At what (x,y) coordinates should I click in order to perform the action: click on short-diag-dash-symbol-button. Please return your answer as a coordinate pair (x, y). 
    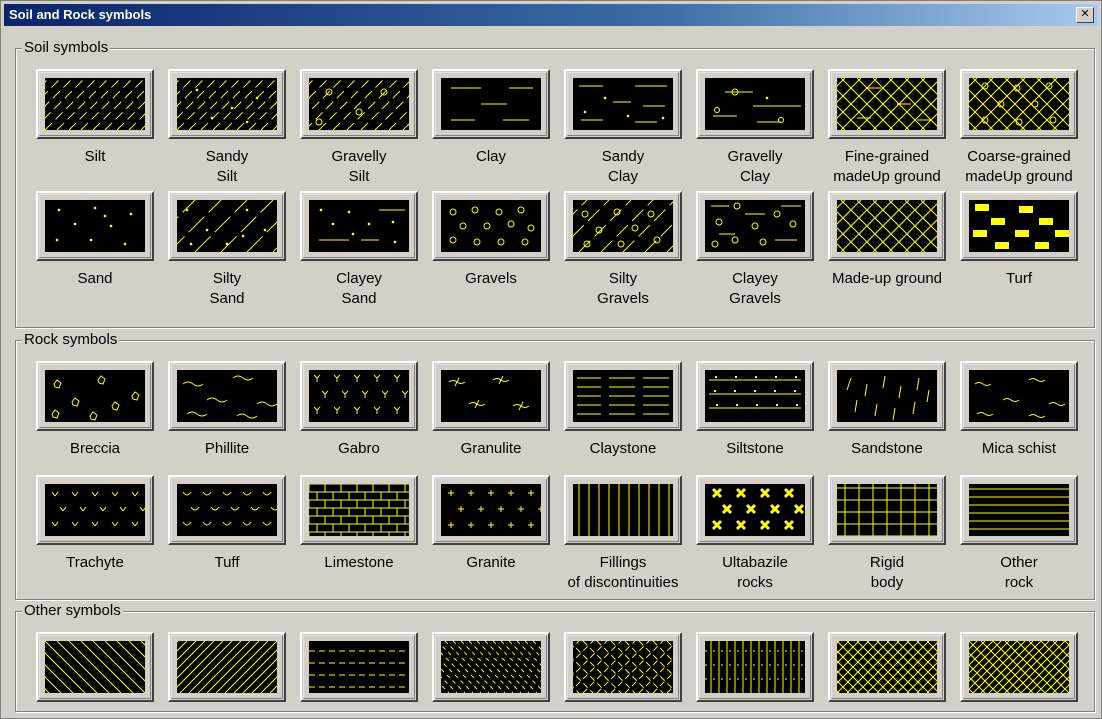
    Looking at the image, I should click on (491, 667).